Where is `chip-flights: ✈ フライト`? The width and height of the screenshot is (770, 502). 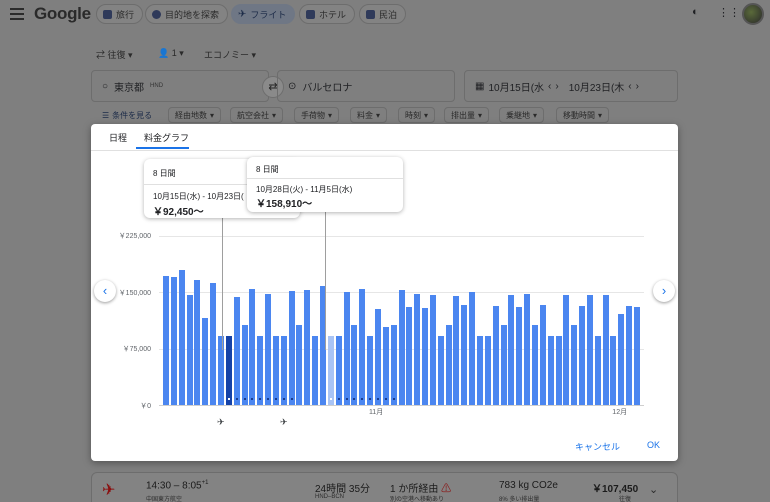 chip-flights: ✈ フライト is located at coordinates (263, 14).